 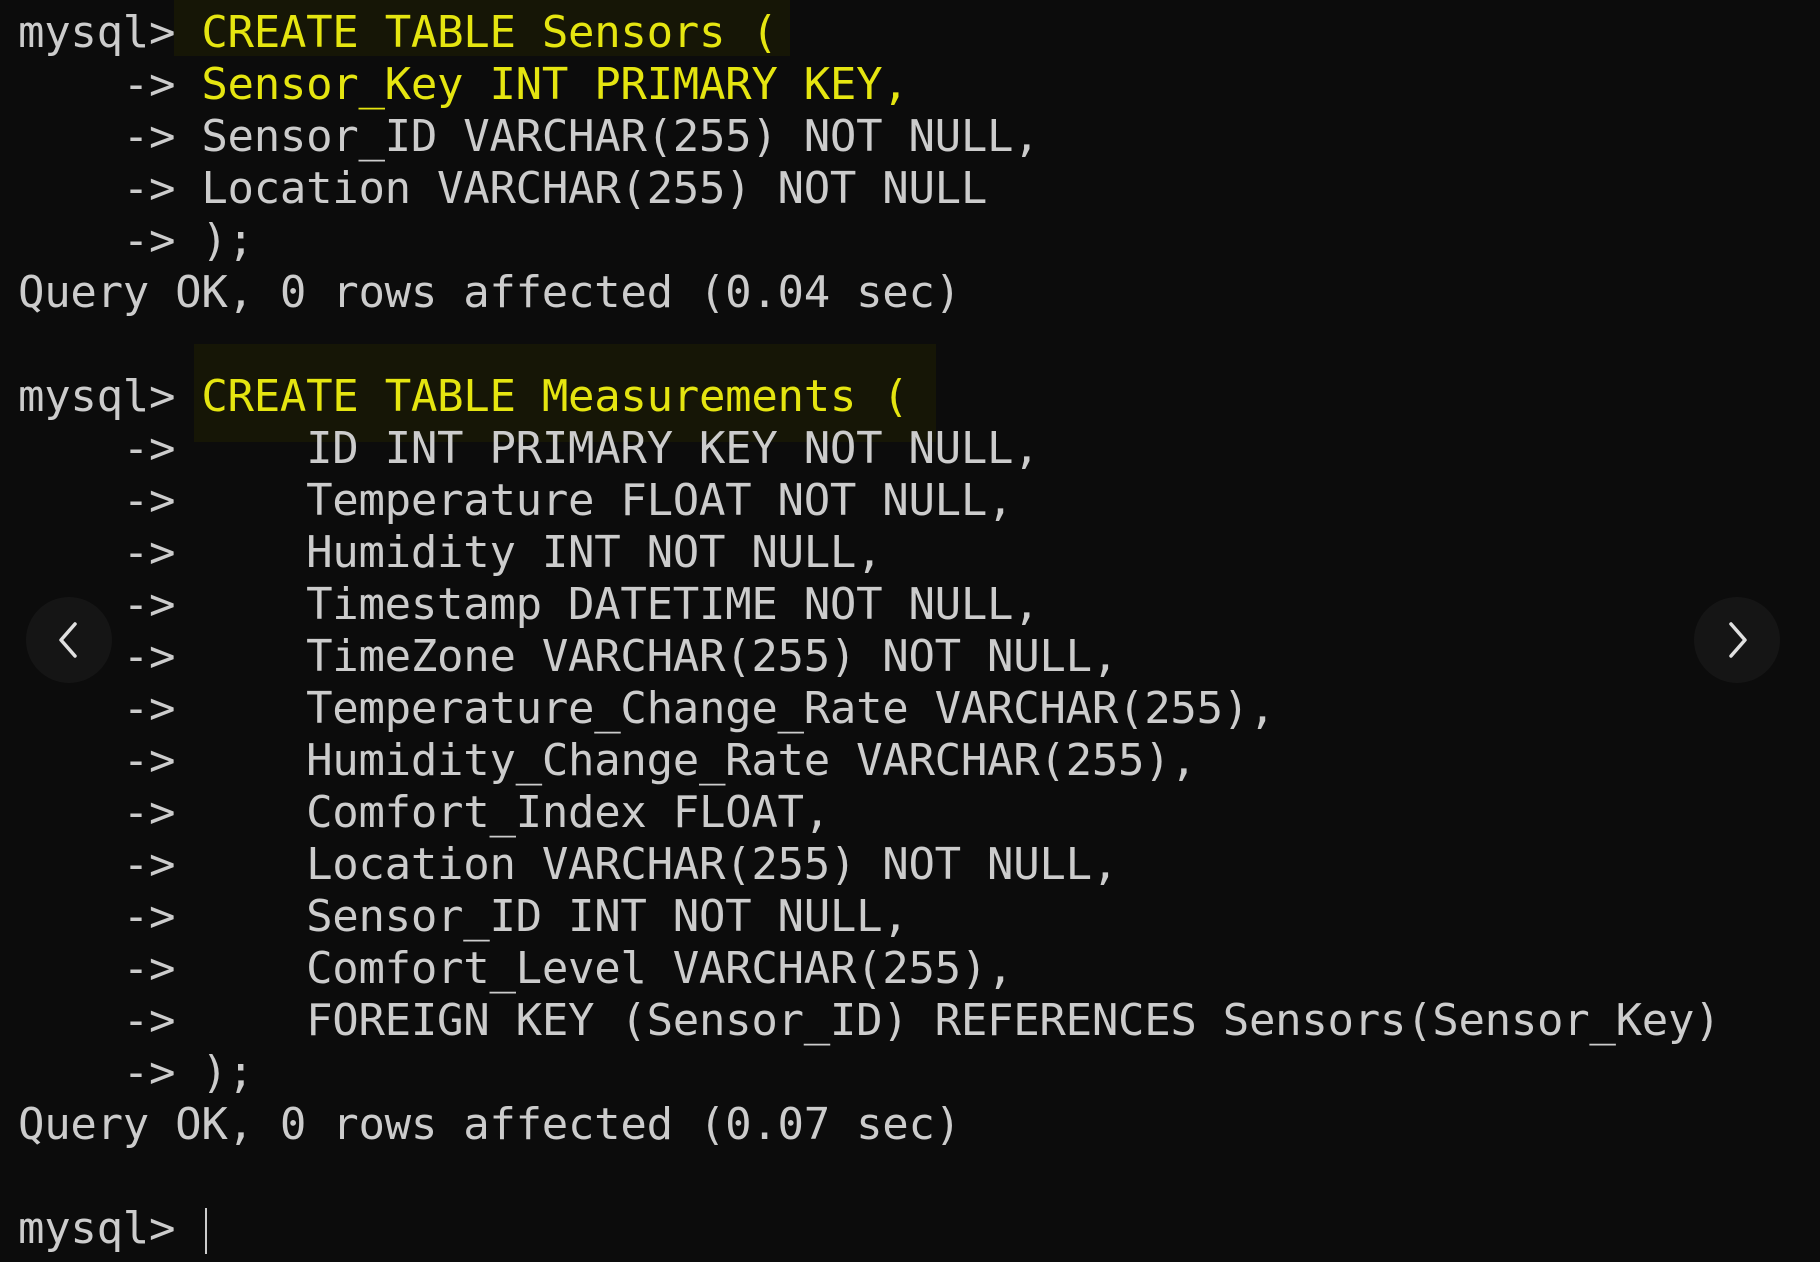 What do you see at coordinates (542, 84) in the screenshot?
I see `sql-command: Sensor_Key INT PRIMARY KEY,` at bounding box center [542, 84].